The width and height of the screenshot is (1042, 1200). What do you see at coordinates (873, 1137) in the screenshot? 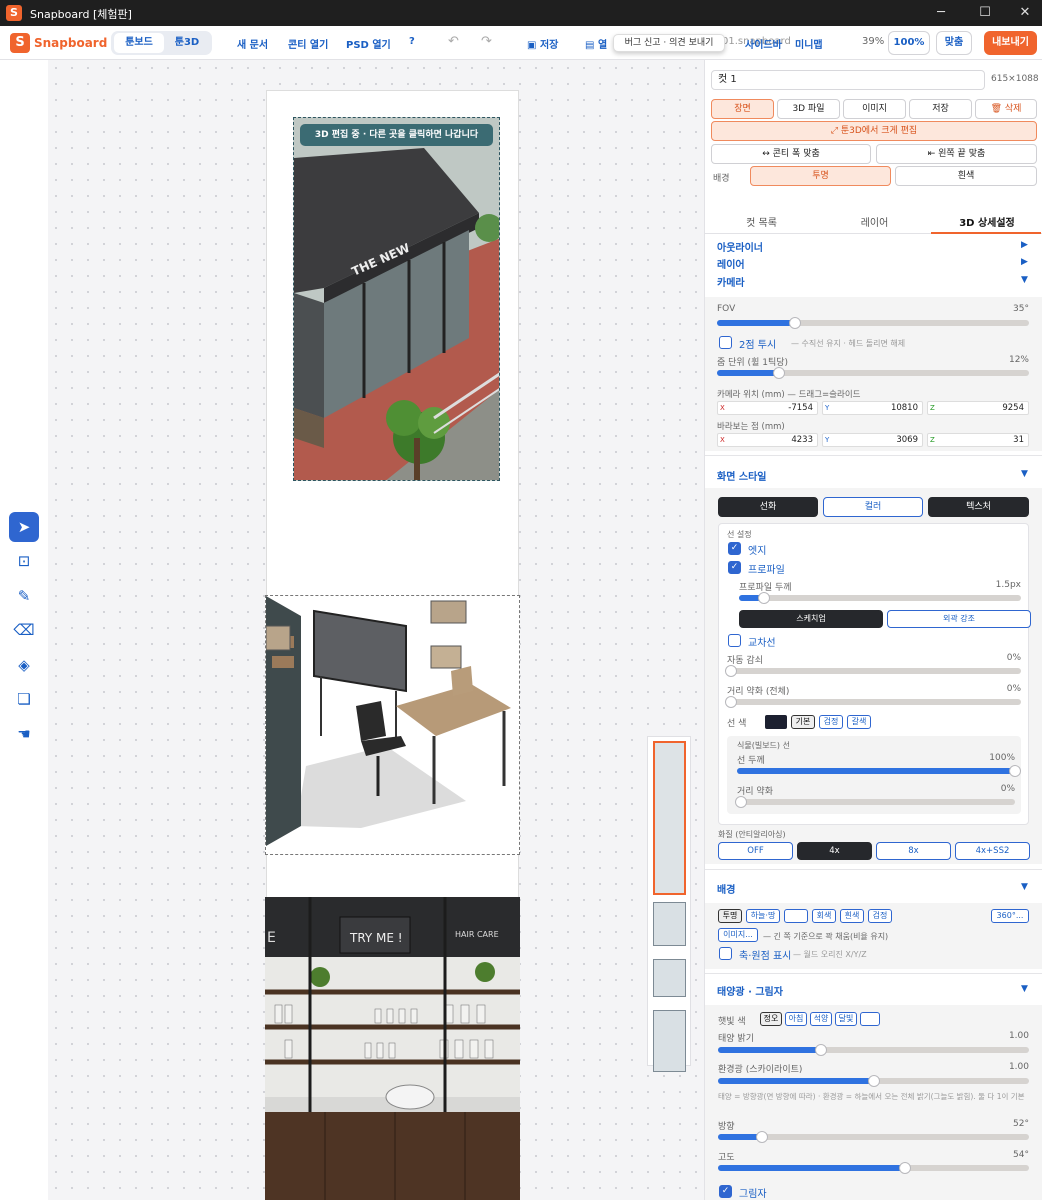
I see `direction-slider` at bounding box center [873, 1137].